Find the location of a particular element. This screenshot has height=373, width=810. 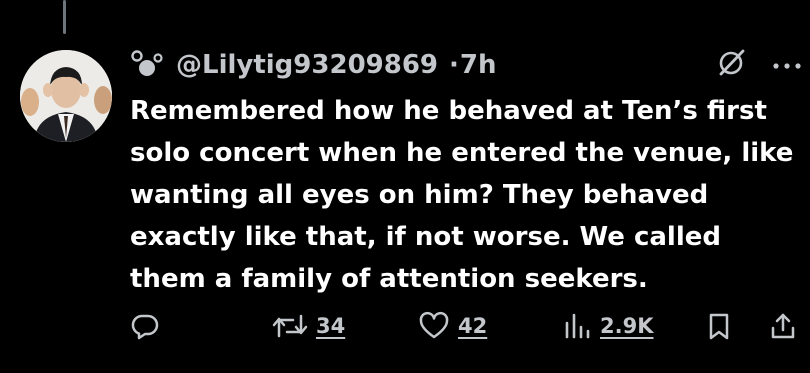

avatar is located at coordinates (66, 96).